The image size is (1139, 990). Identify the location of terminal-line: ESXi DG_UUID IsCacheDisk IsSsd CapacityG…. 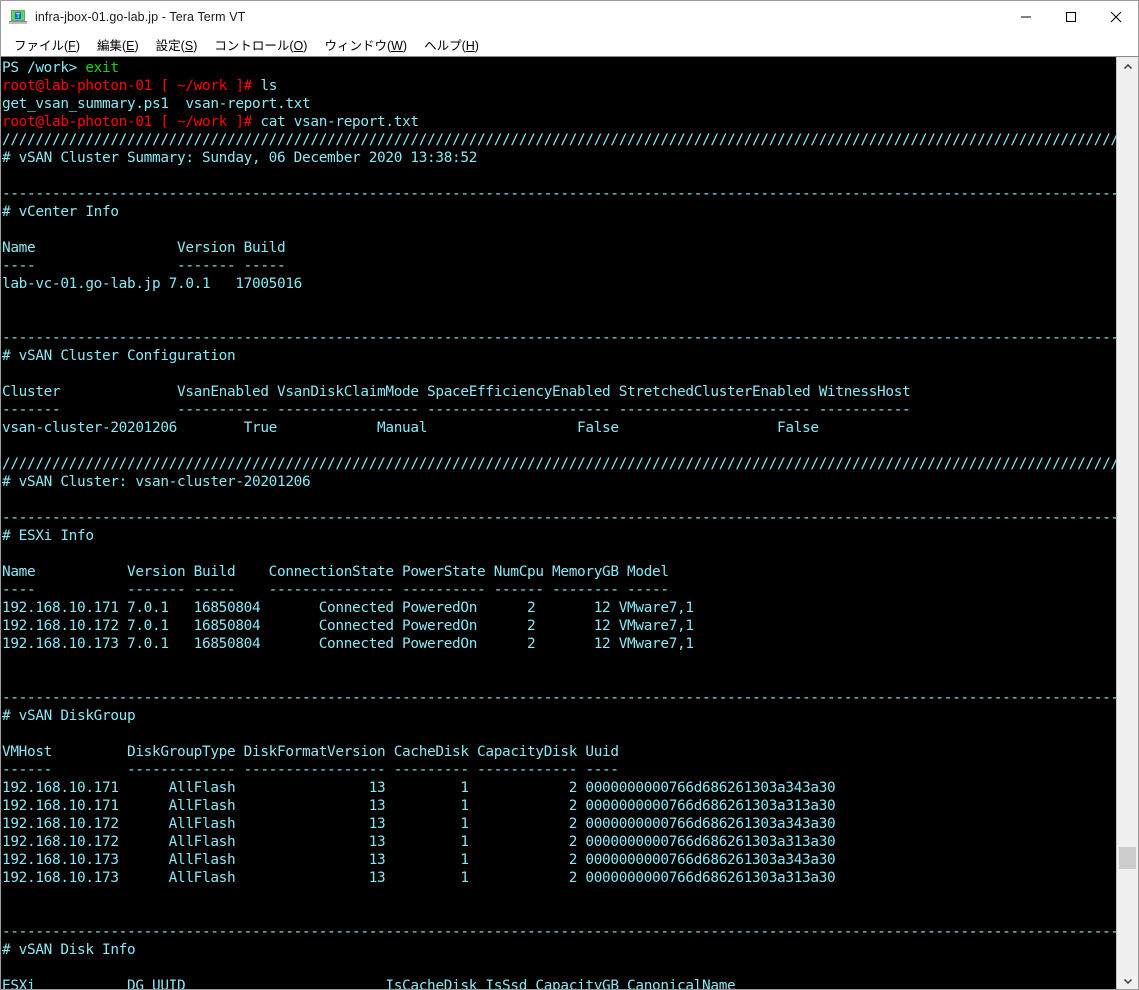
(559, 983).